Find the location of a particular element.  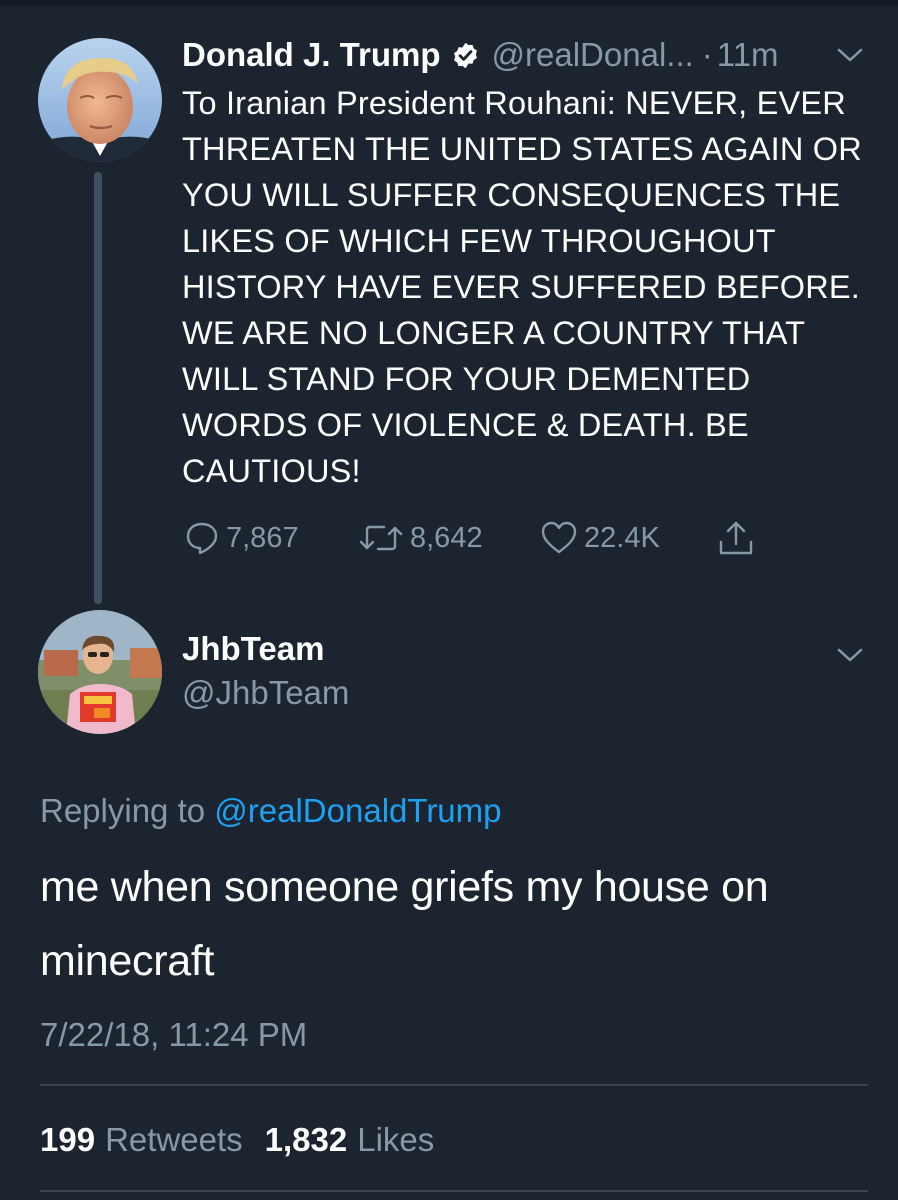

like-count: 22.4K is located at coordinates (622, 537).